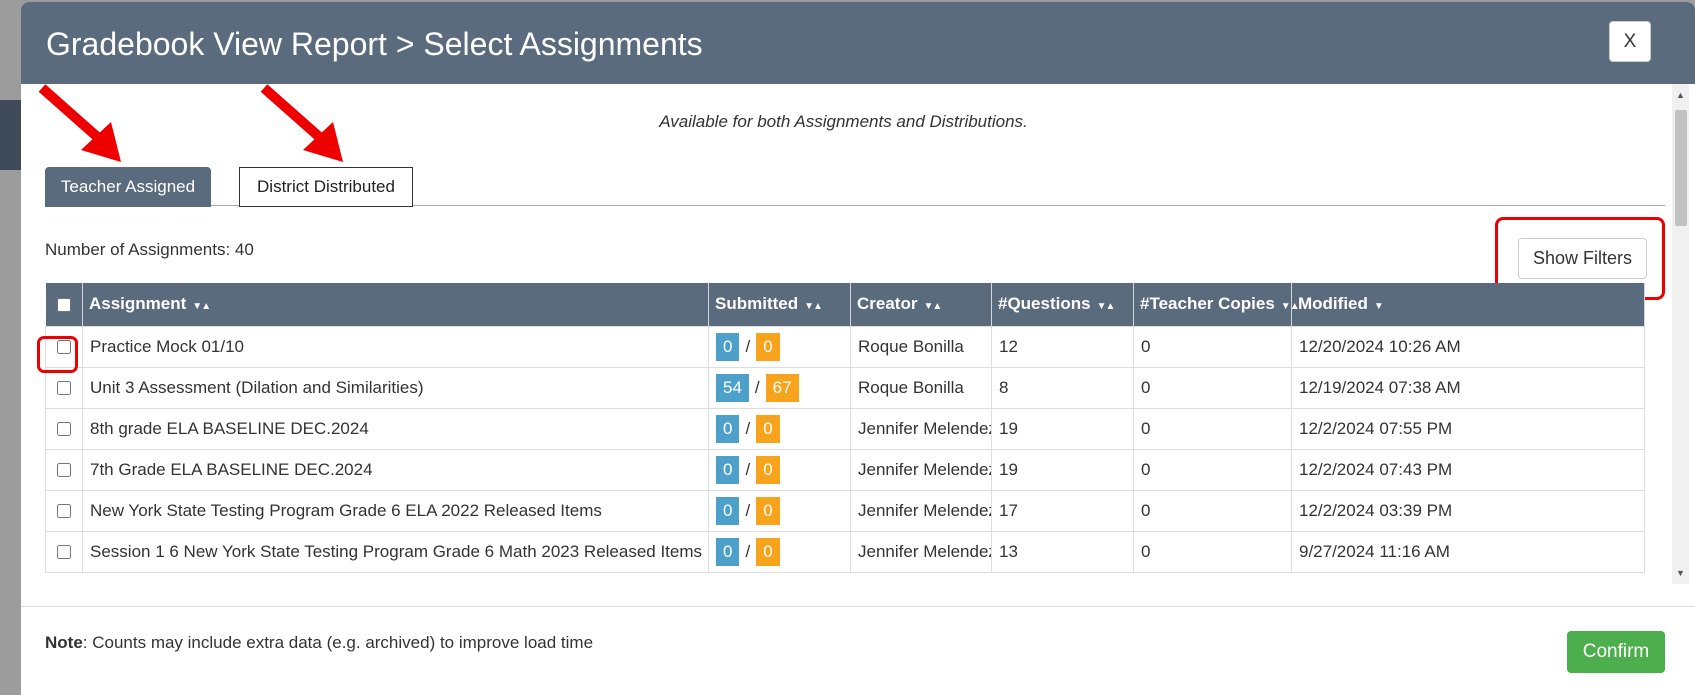  I want to click on sort-desc-icon: ▼, so click(1378, 307).